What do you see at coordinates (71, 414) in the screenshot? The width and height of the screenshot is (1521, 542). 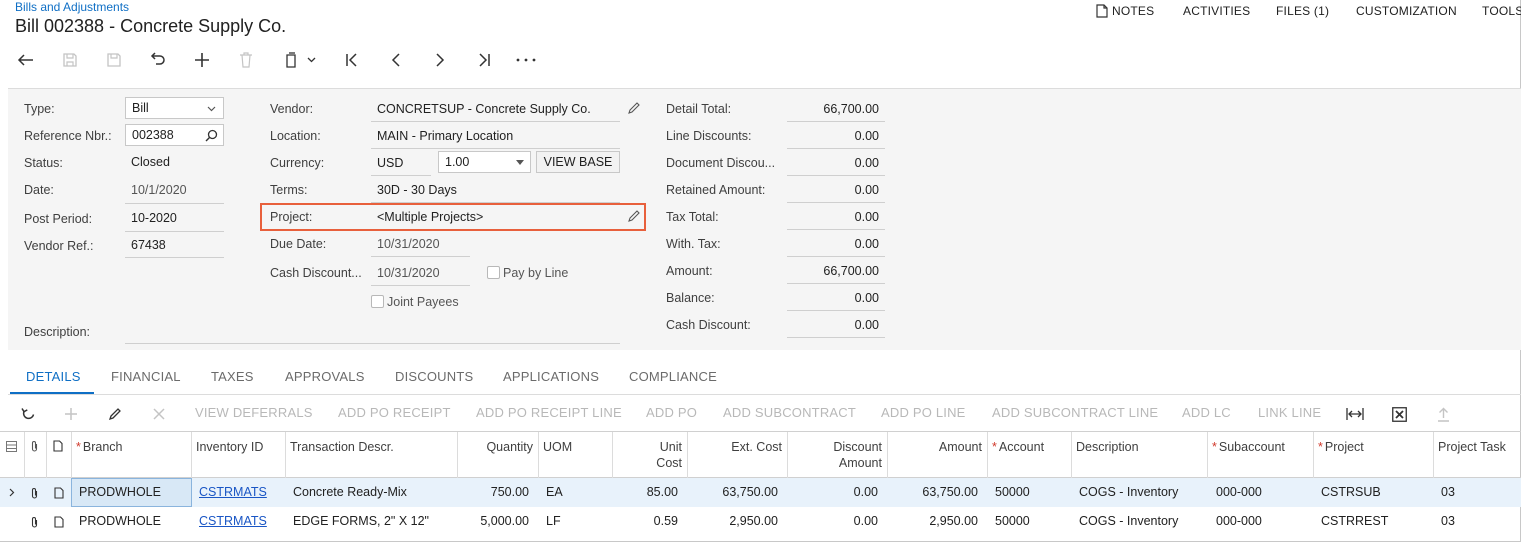 I see `add-row-icon` at bounding box center [71, 414].